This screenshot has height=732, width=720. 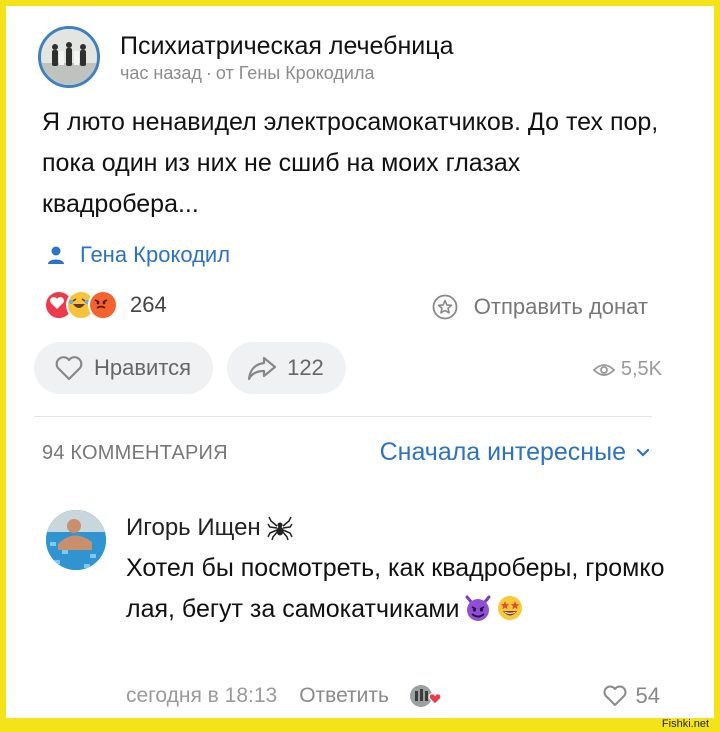 I want to click on eye-icon, so click(x=603, y=369).